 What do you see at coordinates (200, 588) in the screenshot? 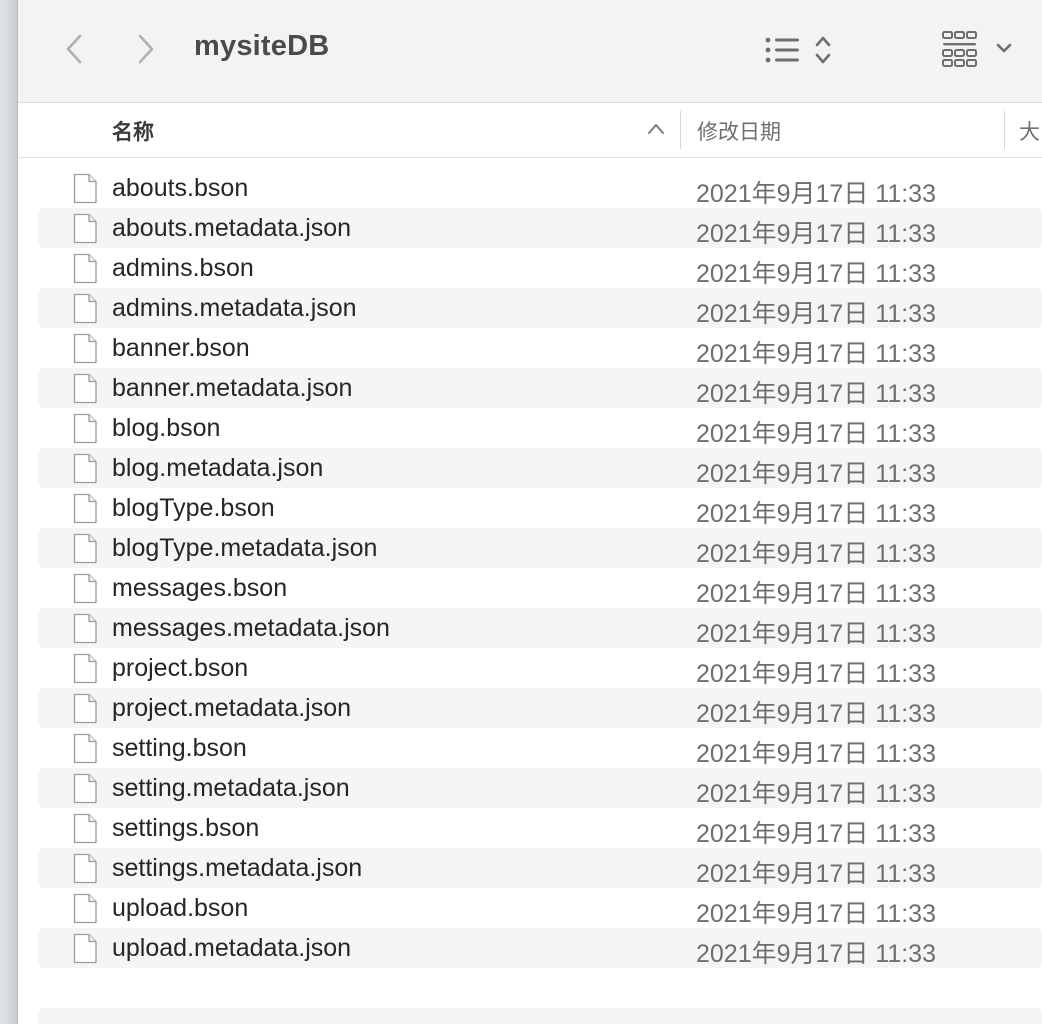
I see `file-name: messages.bson` at bounding box center [200, 588].